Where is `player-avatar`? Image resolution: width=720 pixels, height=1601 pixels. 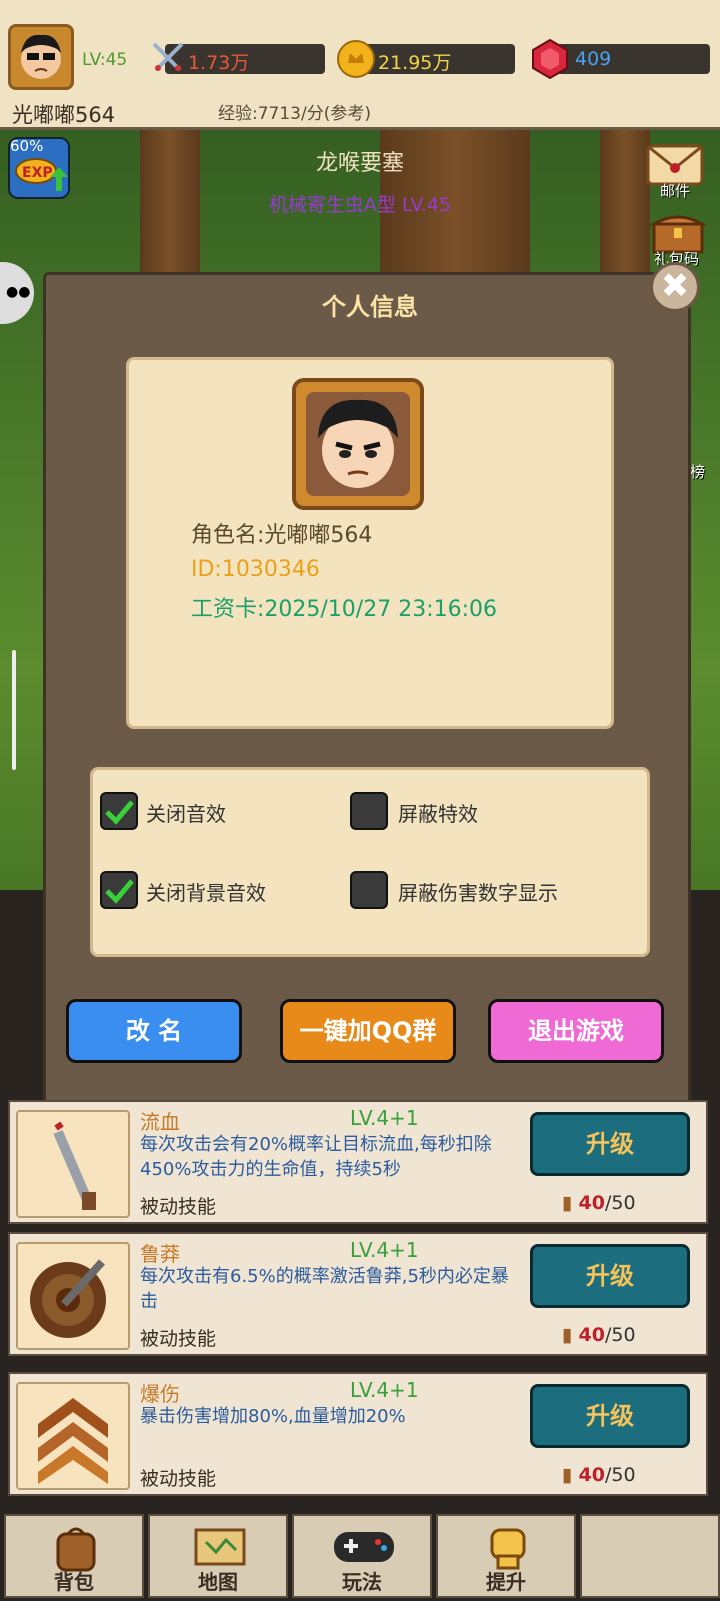 player-avatar is located at coordinates (41, 57).